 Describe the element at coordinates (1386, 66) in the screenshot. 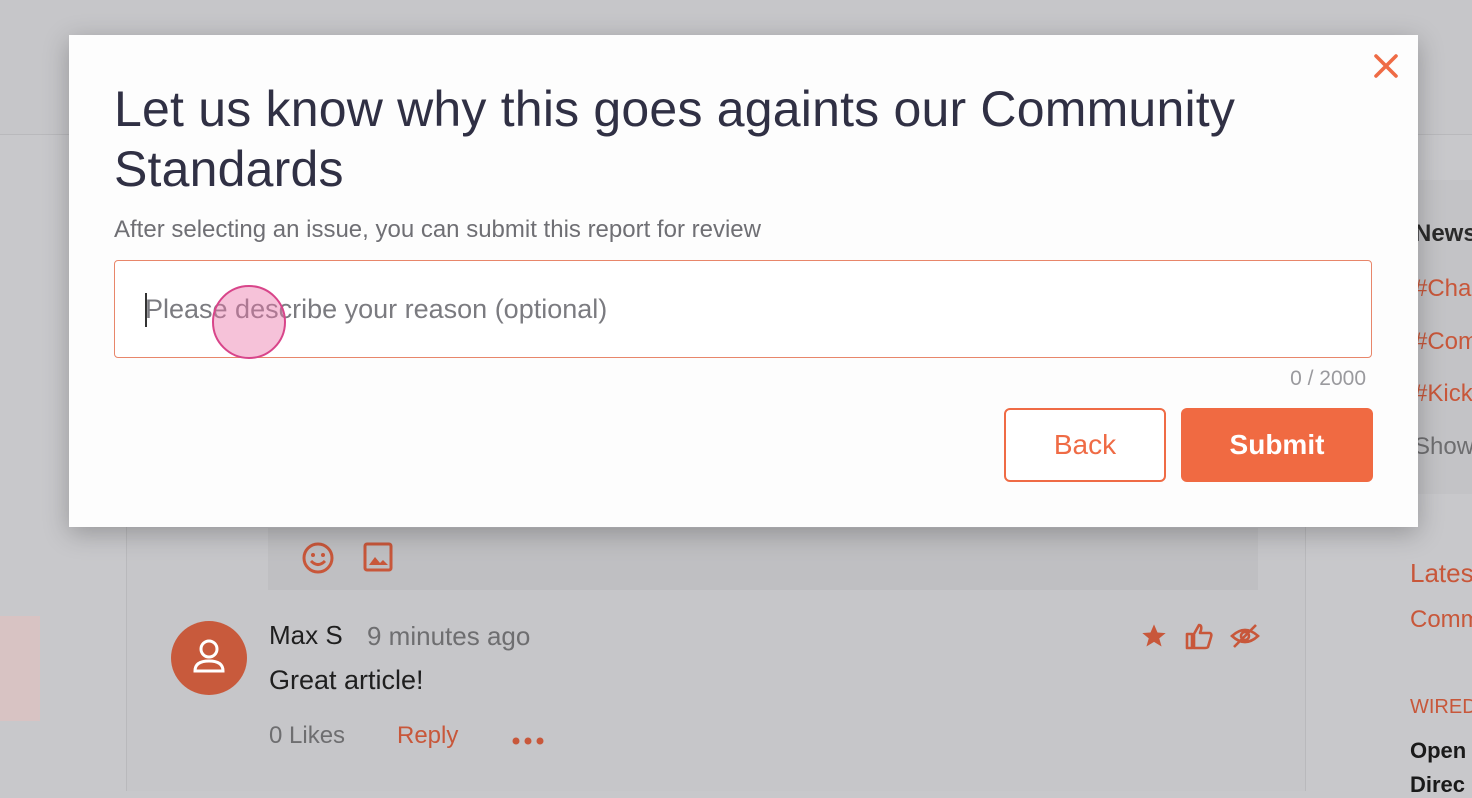

I see `close-icon` at that location.